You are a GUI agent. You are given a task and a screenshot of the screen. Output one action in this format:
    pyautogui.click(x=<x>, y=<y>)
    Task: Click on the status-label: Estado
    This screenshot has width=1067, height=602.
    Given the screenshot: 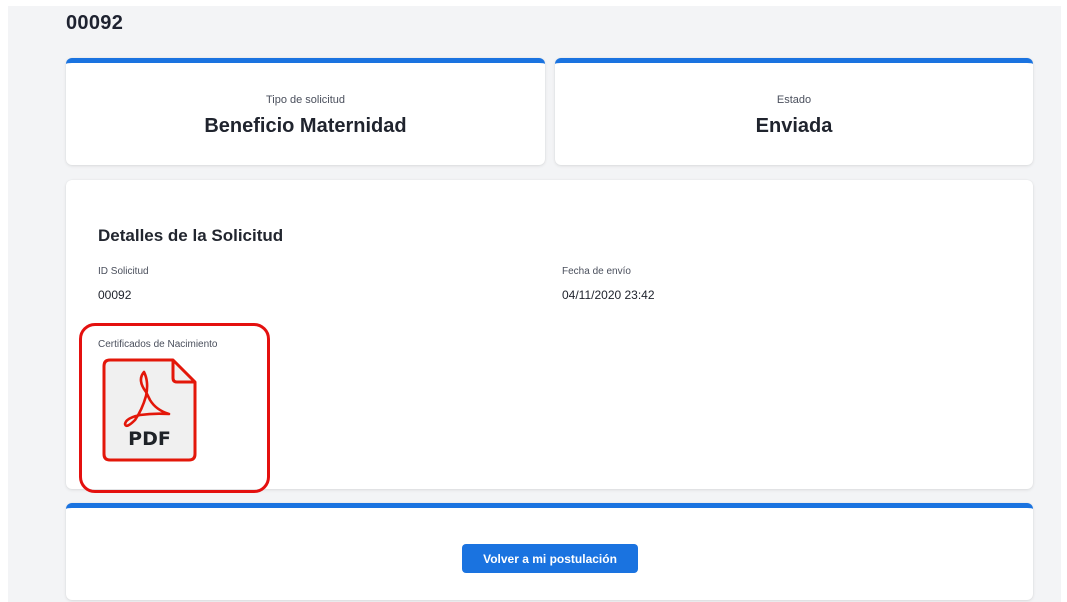 What is the action you would take?
    pyautogui.click(x=794, y=100)
    